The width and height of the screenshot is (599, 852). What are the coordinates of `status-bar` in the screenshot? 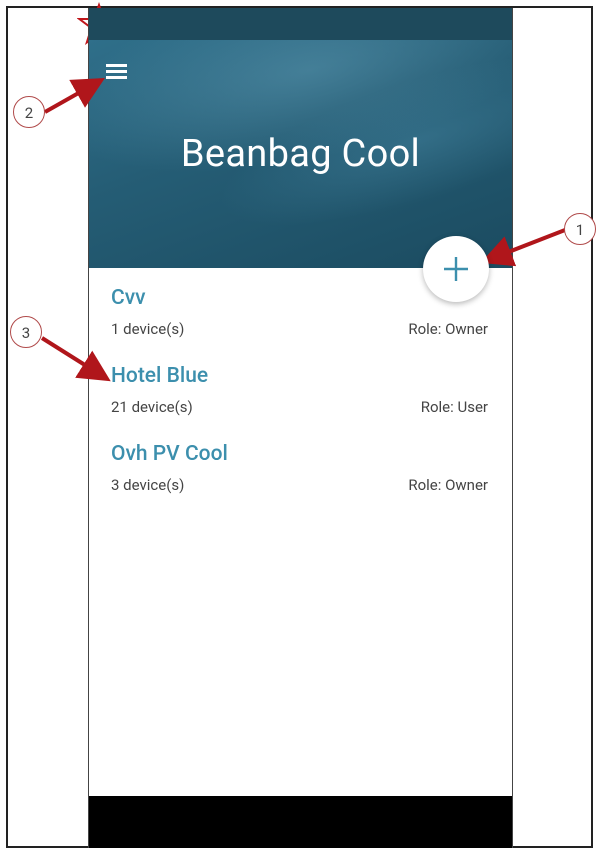 It's located at (300, 24).